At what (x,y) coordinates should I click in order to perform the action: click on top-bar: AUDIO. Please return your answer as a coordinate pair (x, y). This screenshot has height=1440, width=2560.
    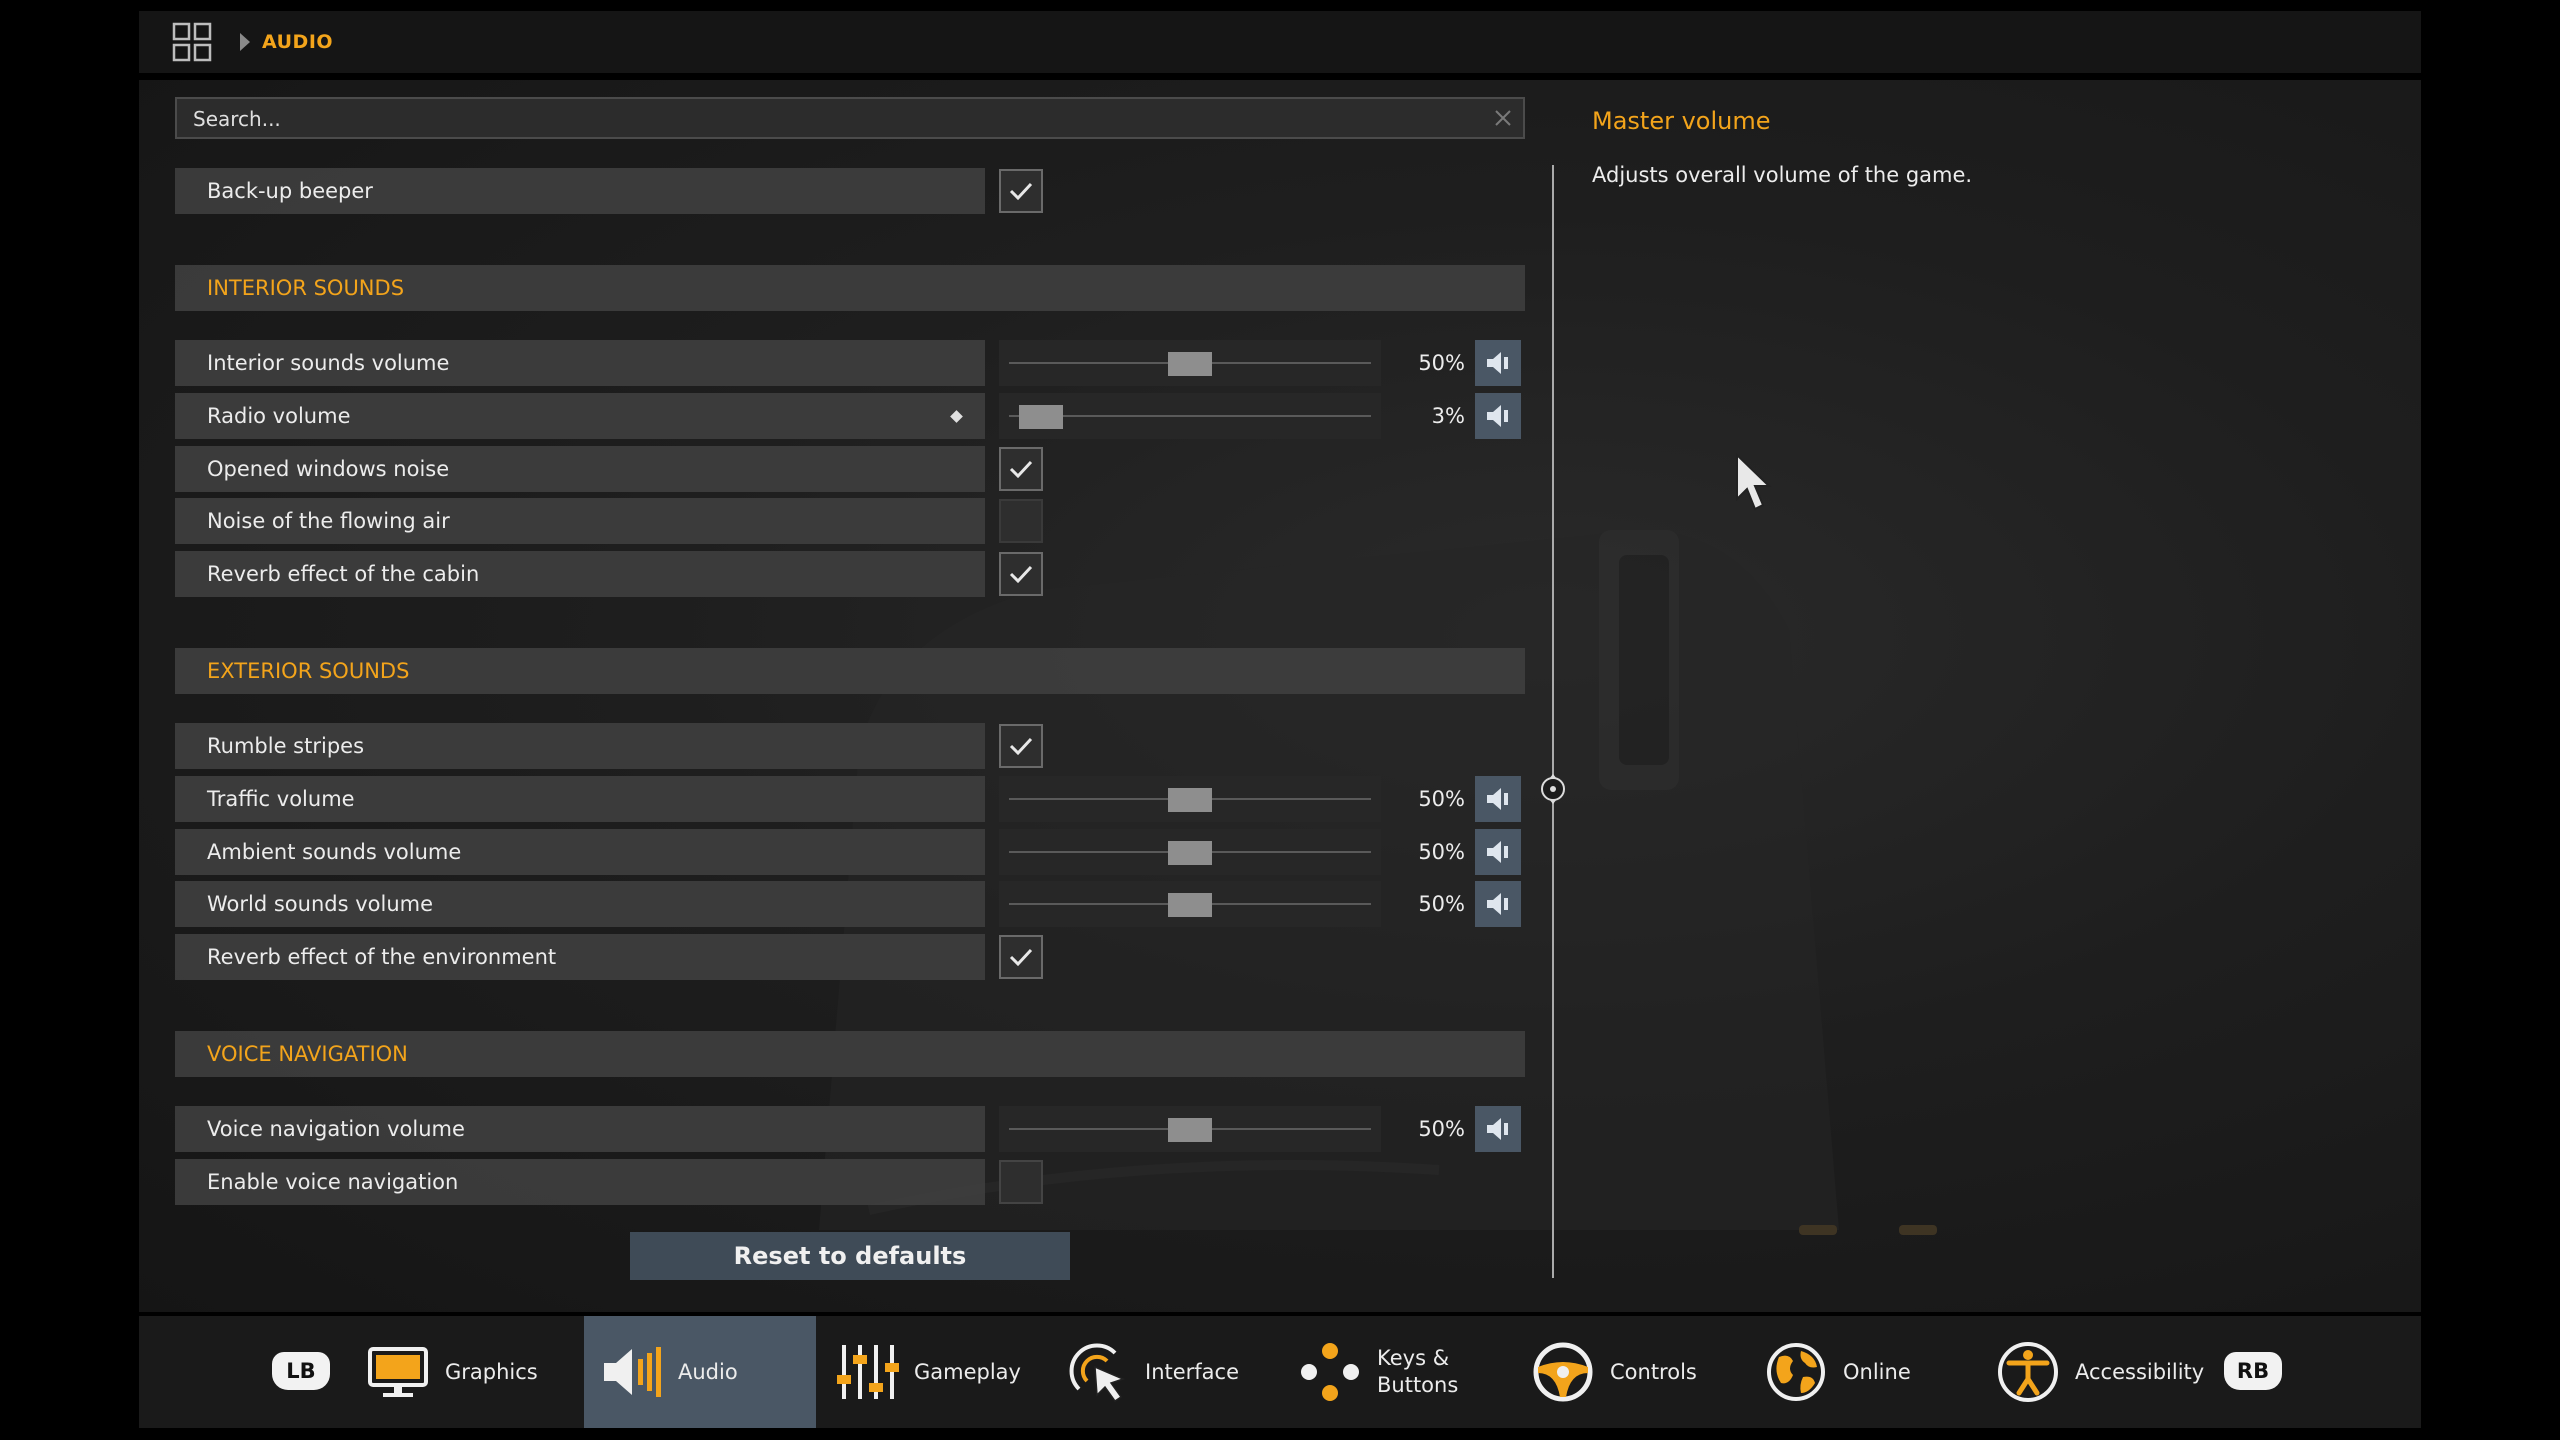
    Looking at the image, I should click on (1280, 42).